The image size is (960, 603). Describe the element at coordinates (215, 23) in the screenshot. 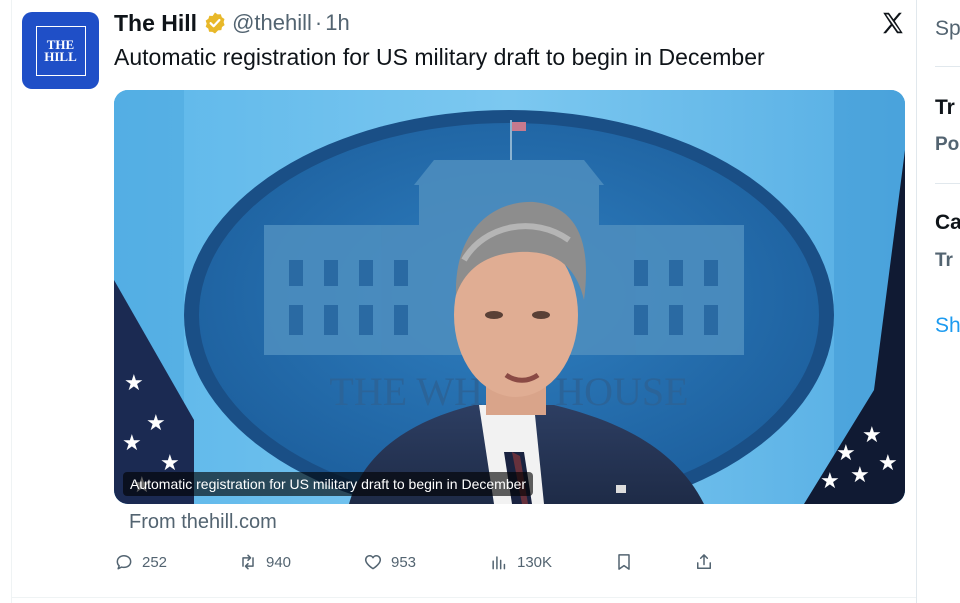

I see `verified-badge-icon` at that location.